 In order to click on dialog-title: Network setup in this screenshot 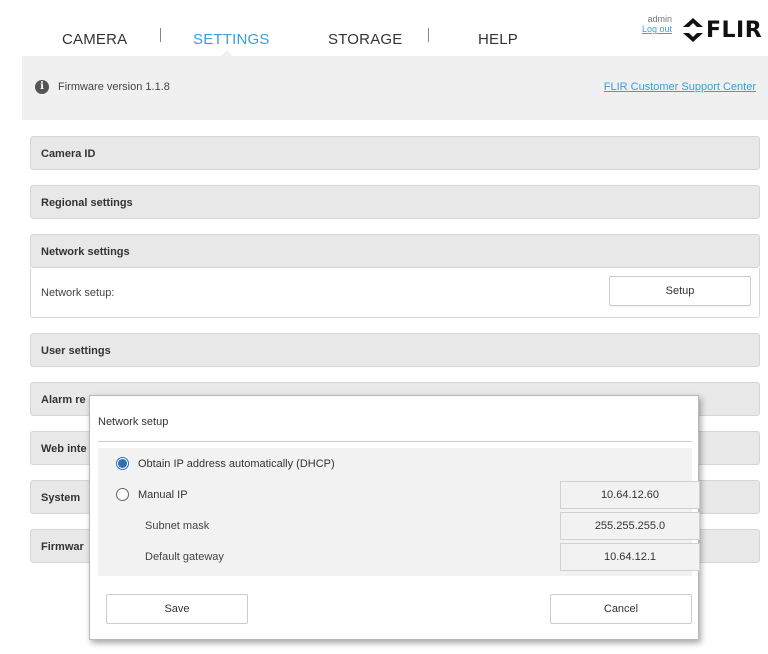, I will do `click(133, 422)`.